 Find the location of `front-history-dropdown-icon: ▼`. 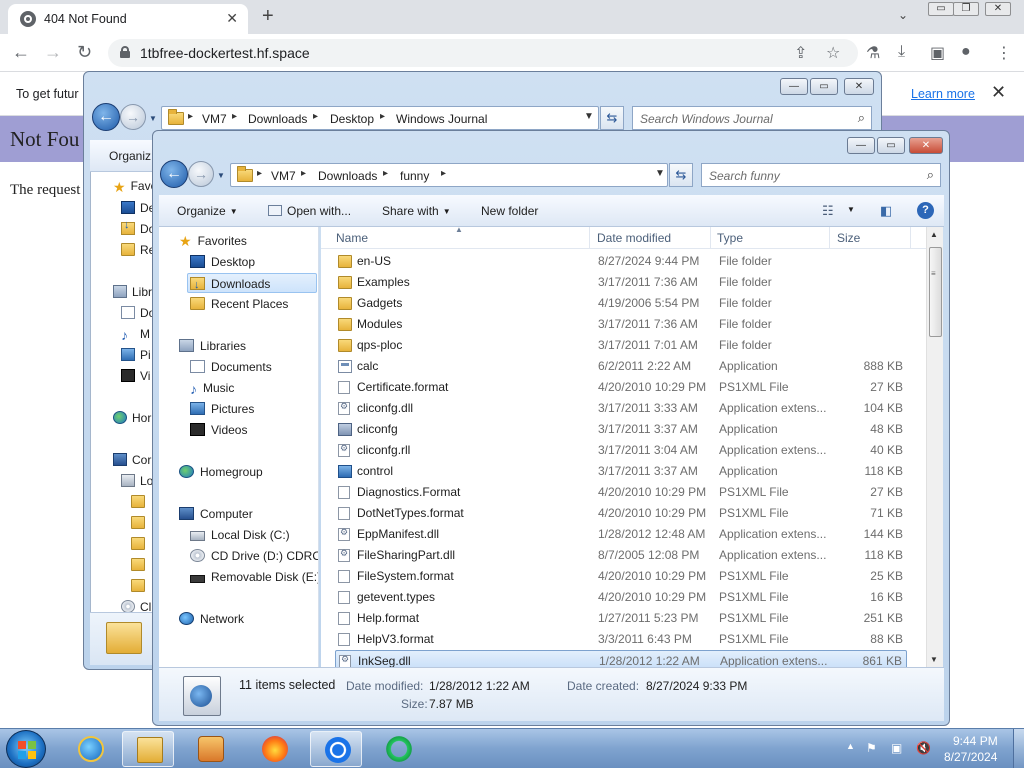

front-history-dropdown-icon: ▼ is located at coordinates (221, 175).